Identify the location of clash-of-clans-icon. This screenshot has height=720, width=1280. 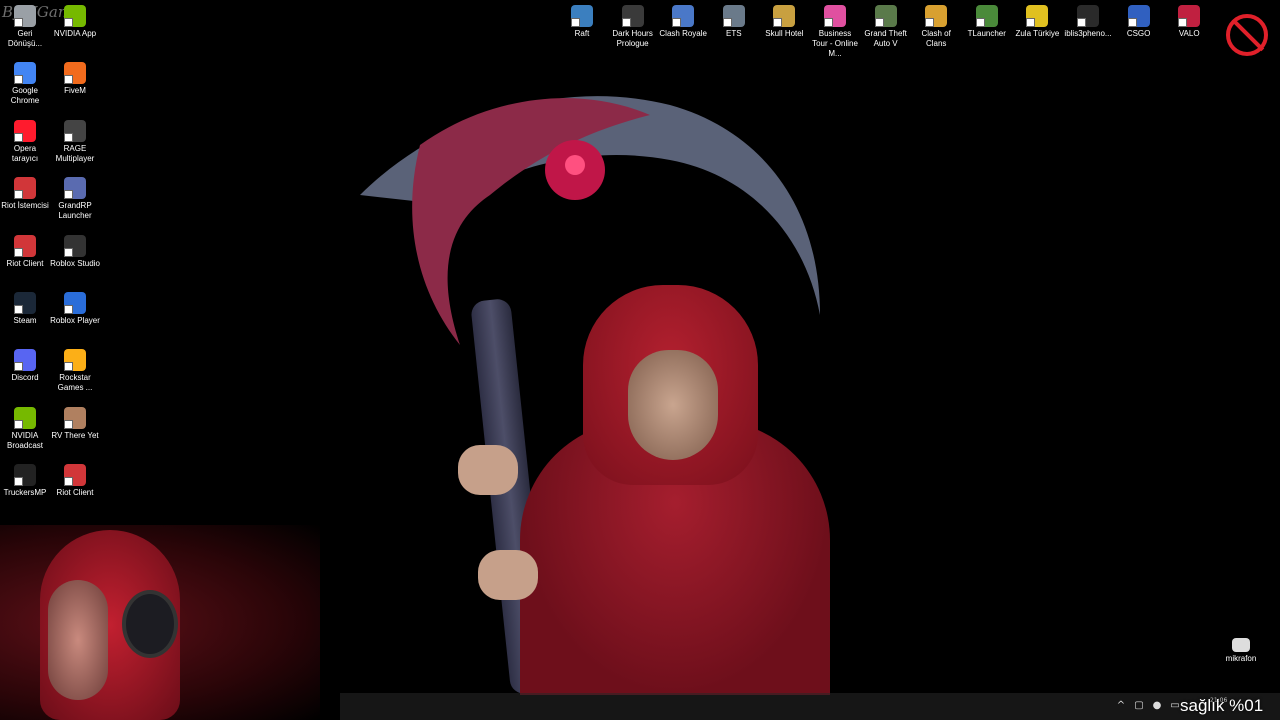
(936, 16).